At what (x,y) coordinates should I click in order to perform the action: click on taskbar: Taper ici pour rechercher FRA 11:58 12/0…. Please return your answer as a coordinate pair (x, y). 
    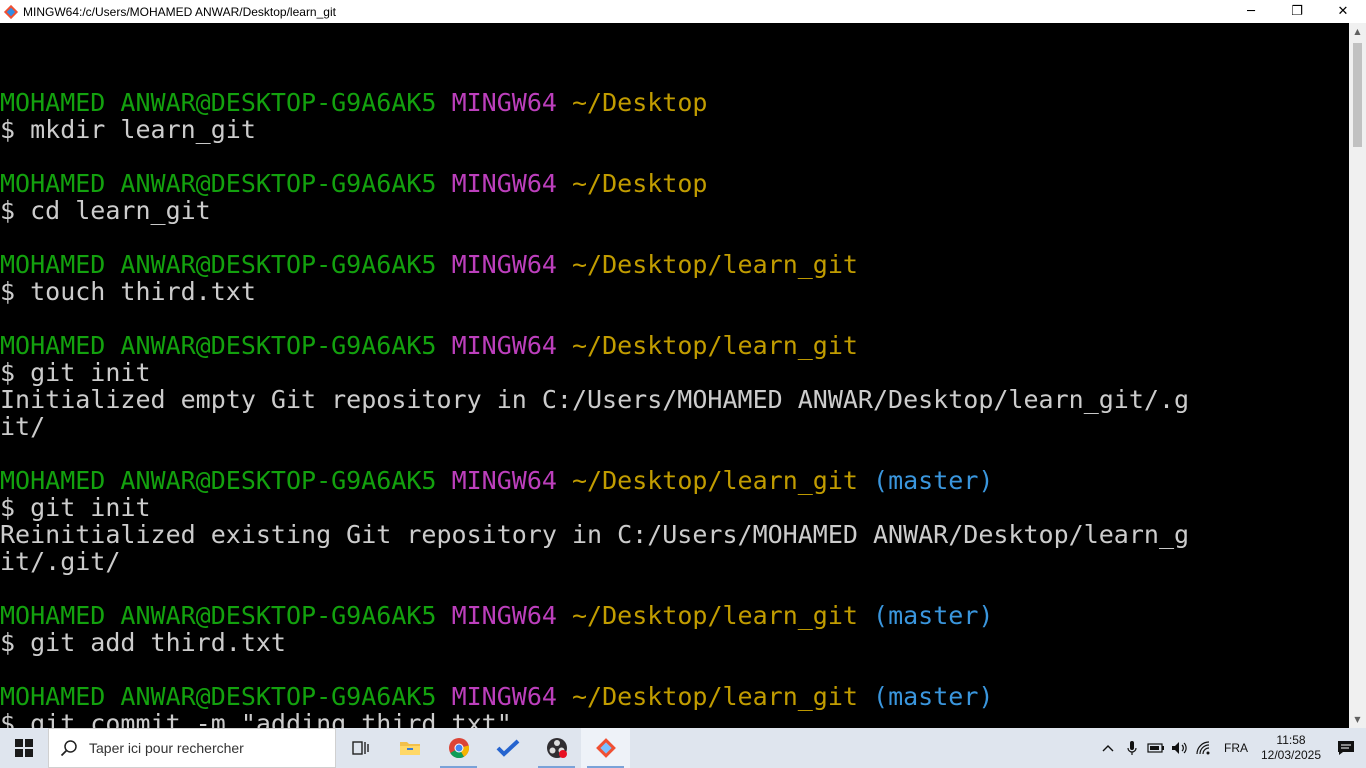
    Looking at the image, I should click on (683, 748).